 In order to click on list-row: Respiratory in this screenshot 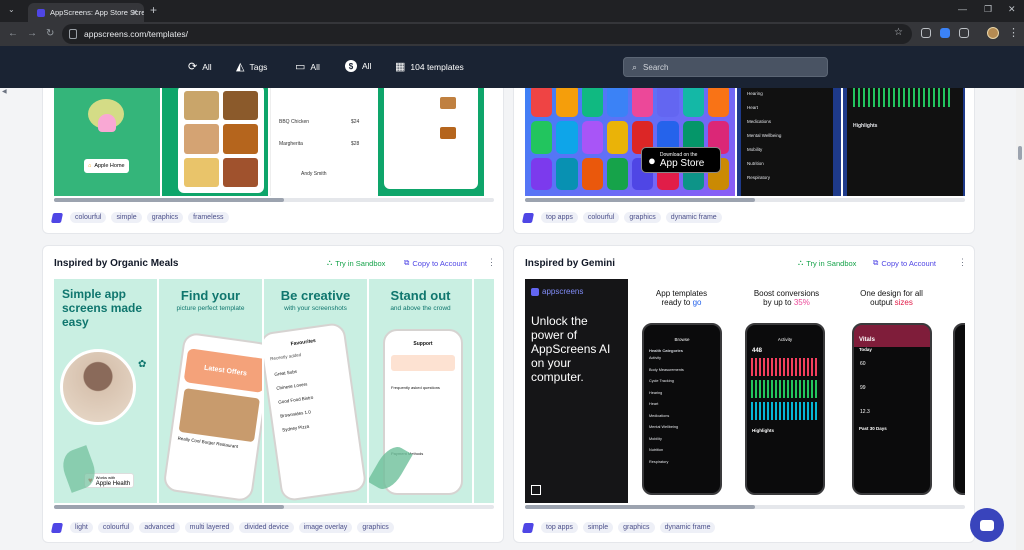, I will do `click(659, 461)`.